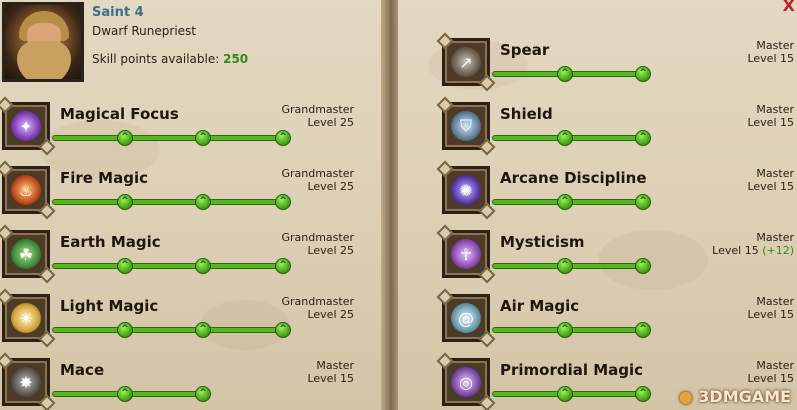 The height and width of the screenshot is (410, 797). Describe the element at coordinates (26, 382) in the screenshot. I see `mace-icon: ✸` at that location.